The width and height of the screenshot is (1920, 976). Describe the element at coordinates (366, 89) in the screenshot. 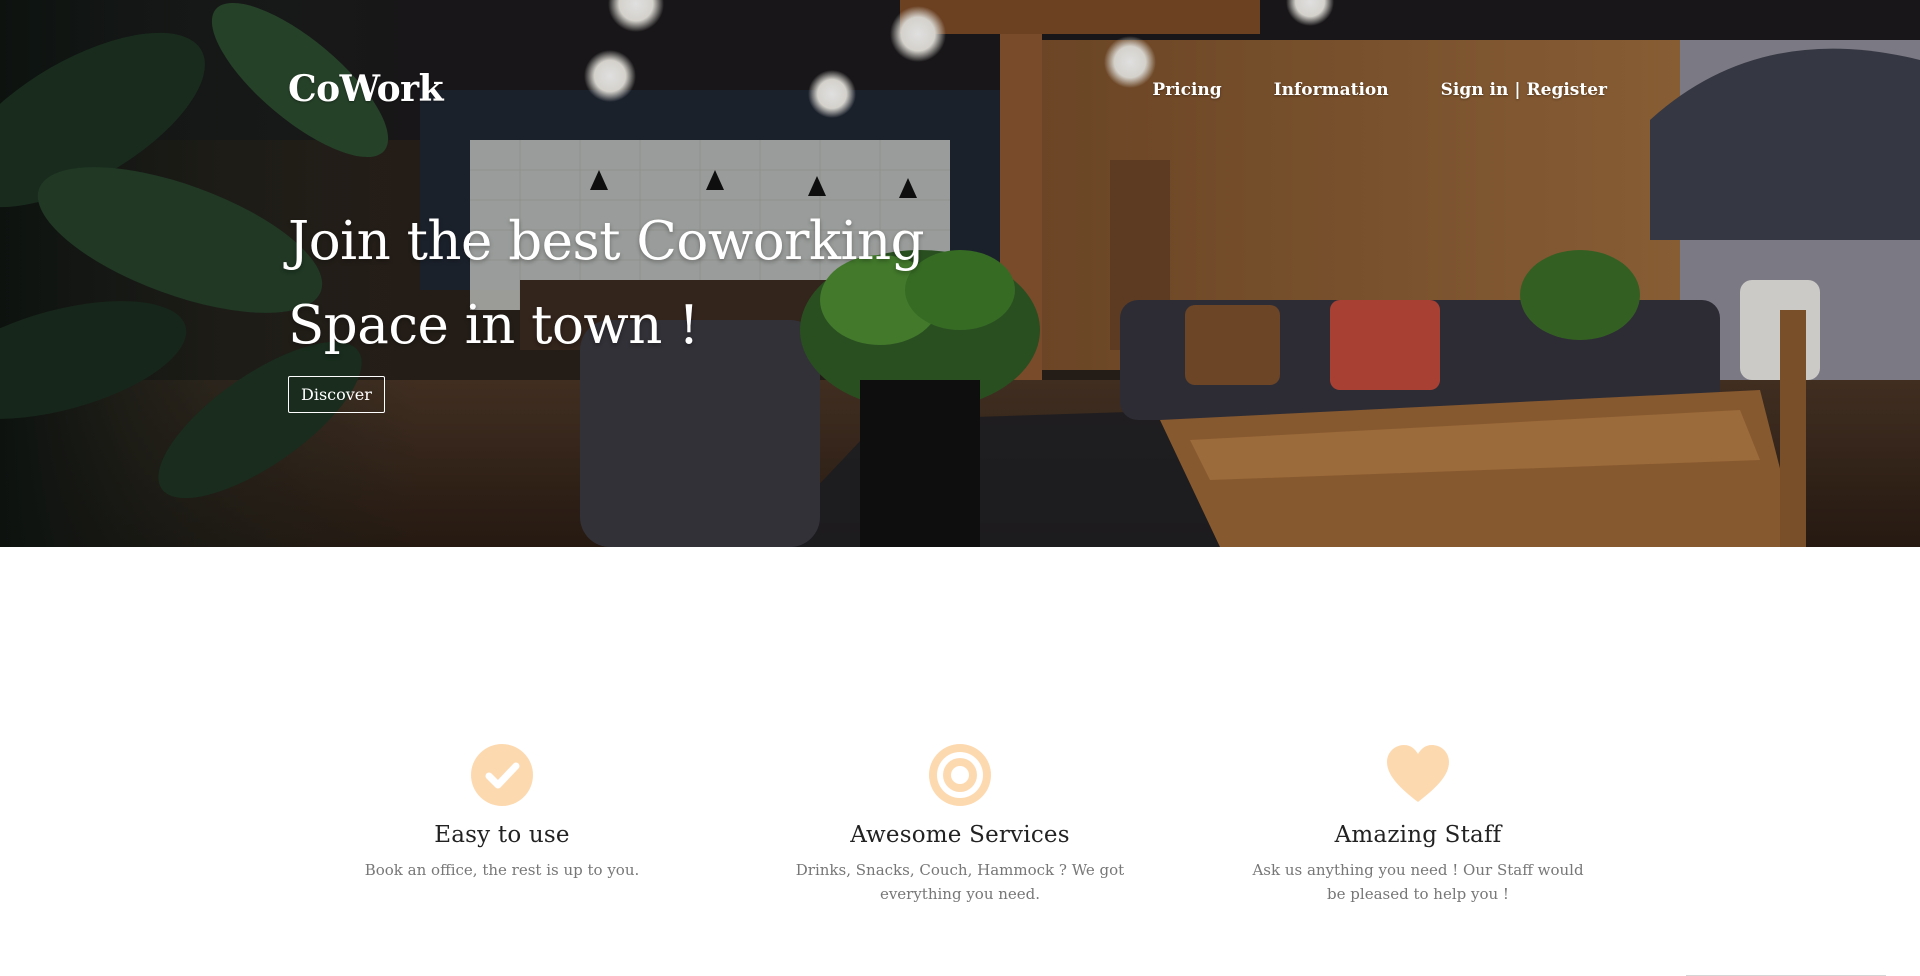

I see `brand-logo: CoWork` at that location.